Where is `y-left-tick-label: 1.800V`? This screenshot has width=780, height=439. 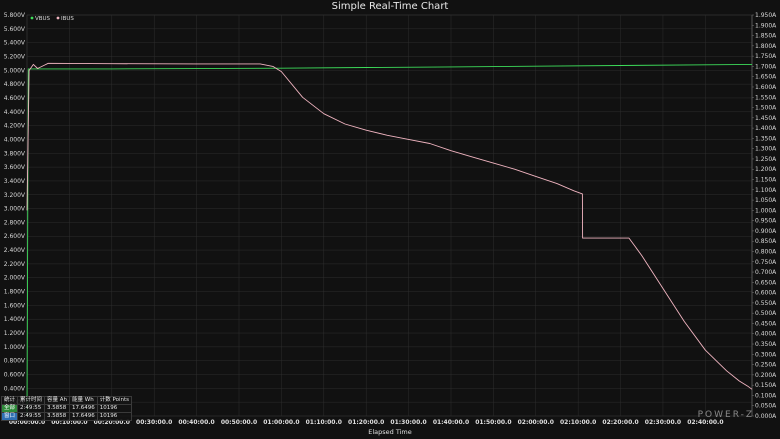
y-left-tick-label: 1.800V is located at coordinates (15, 292).